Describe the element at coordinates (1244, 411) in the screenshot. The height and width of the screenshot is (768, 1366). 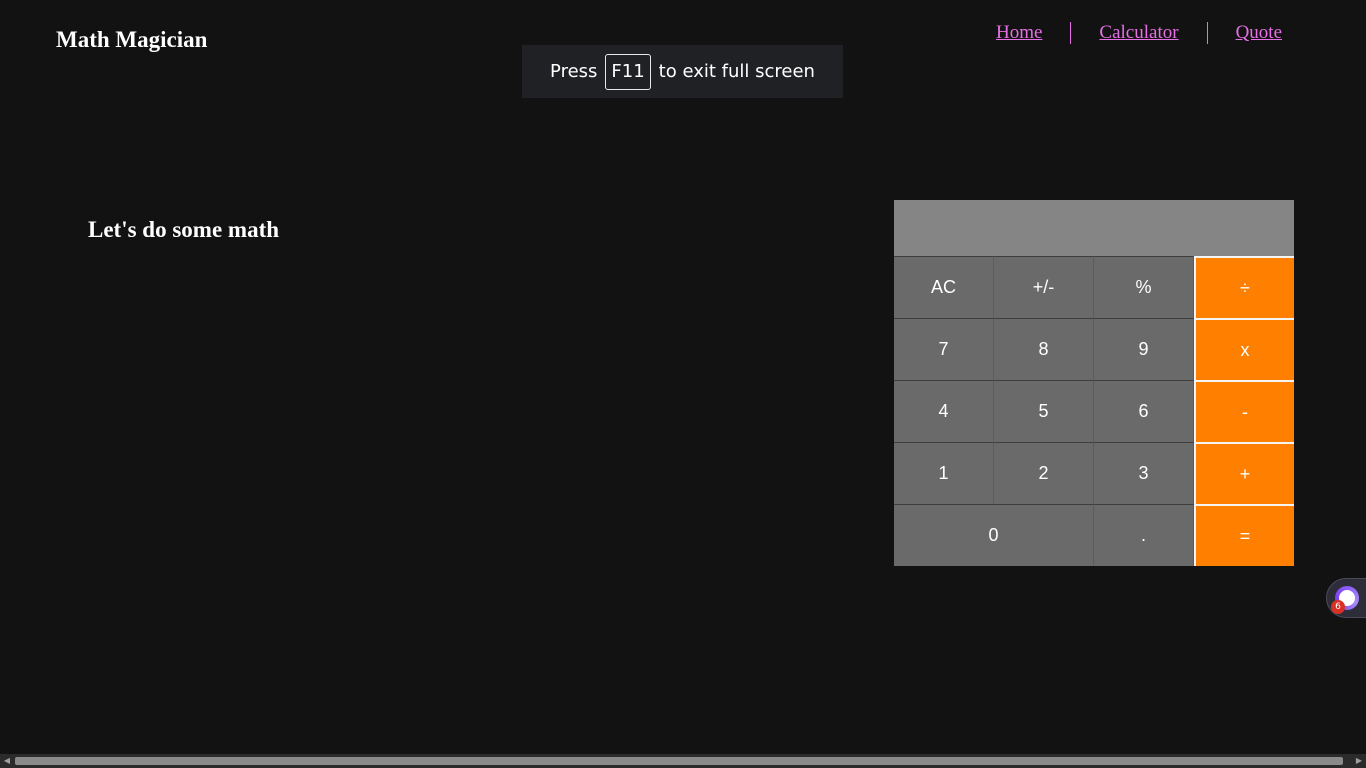
I see `minus-button: -` at that location.